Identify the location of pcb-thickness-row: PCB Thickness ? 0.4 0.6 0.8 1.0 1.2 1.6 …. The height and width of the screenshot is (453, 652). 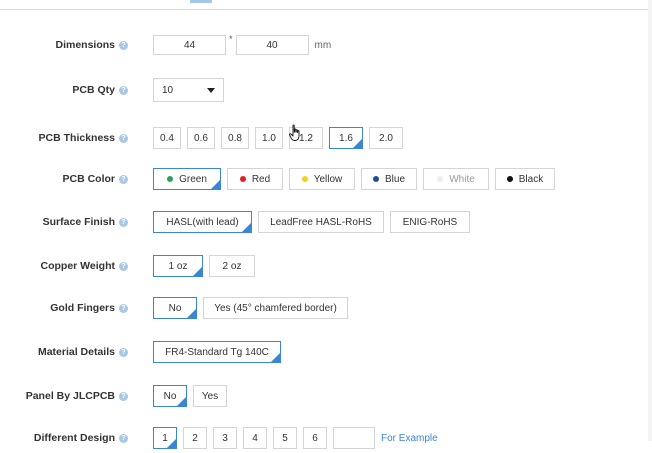
(320, 138).